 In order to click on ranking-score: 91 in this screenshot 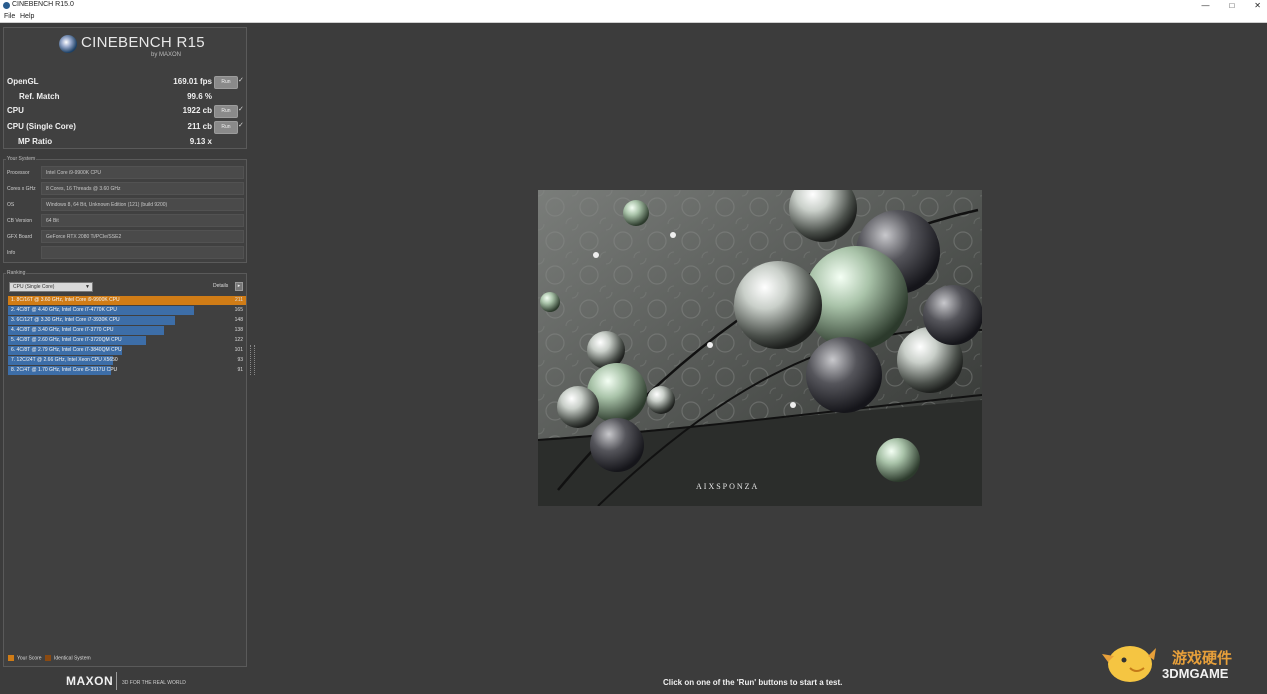, I will do `click(240, 370)`.